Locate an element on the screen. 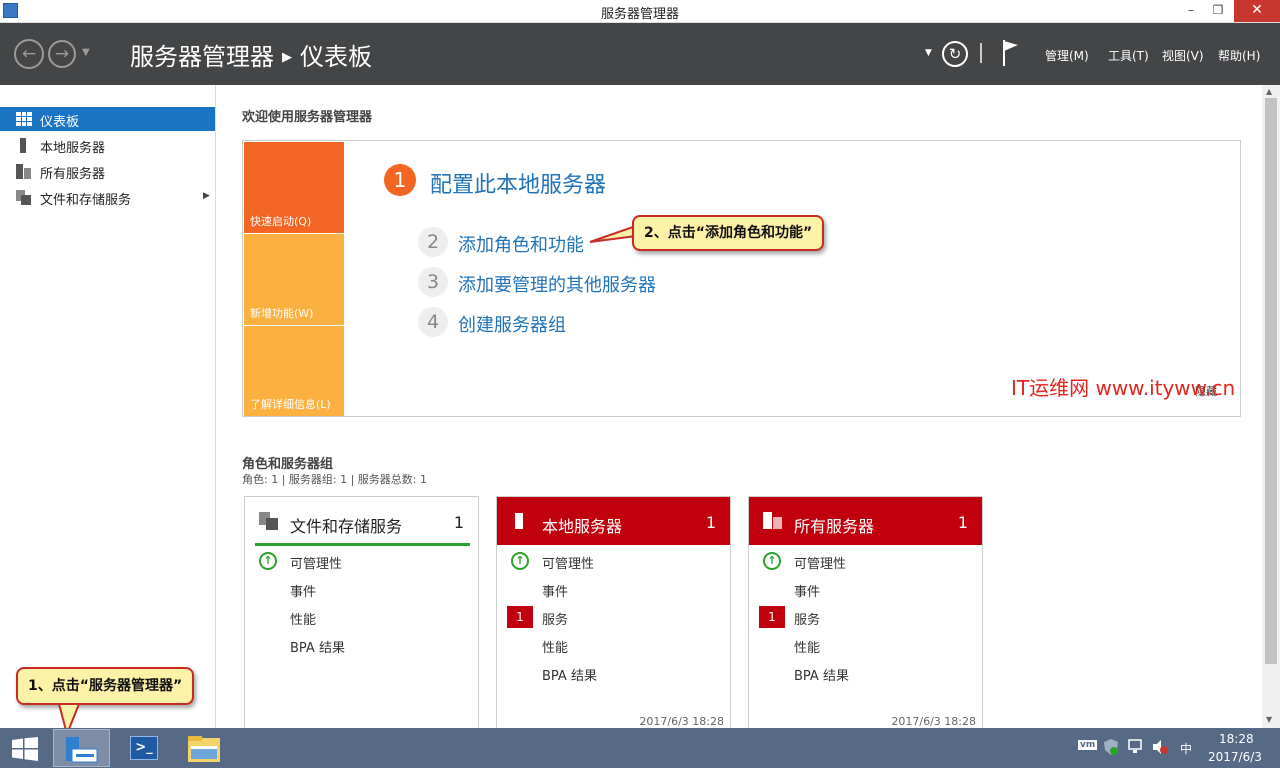 The image size is (1280, 768). minimize-button: – is located at coordinates (1191, 11).